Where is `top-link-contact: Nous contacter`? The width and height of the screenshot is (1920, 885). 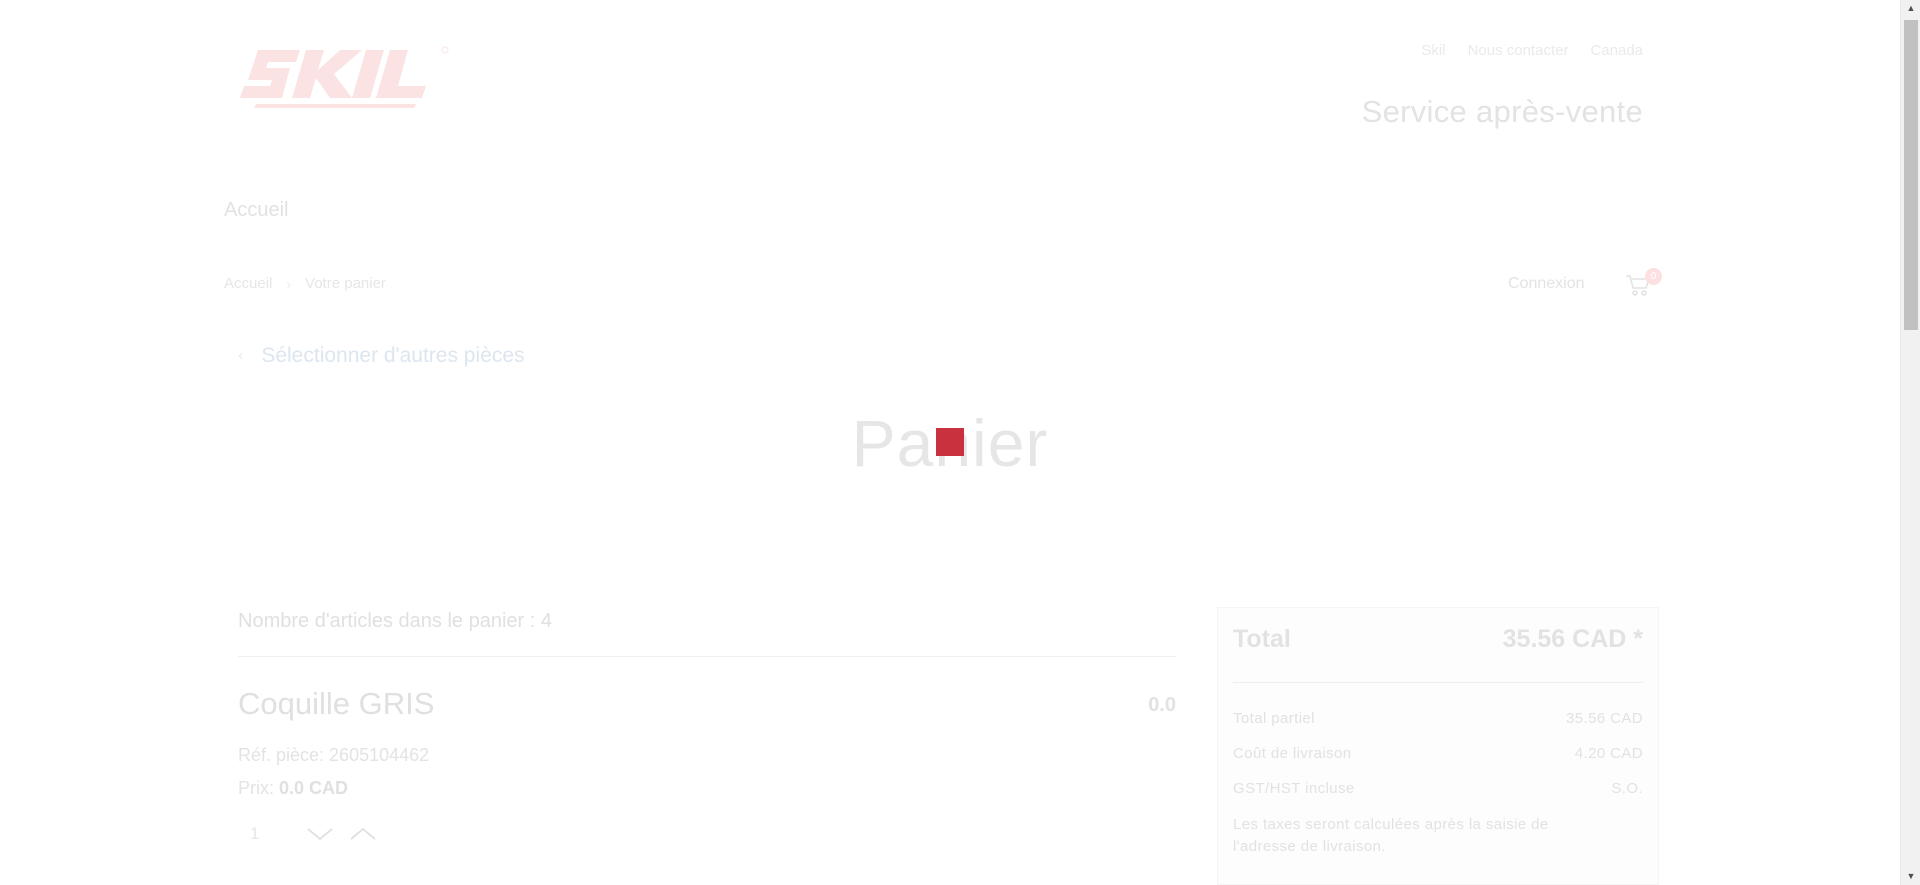
top-link-contact: Nous contacter is located at coordinates (1518, 50).